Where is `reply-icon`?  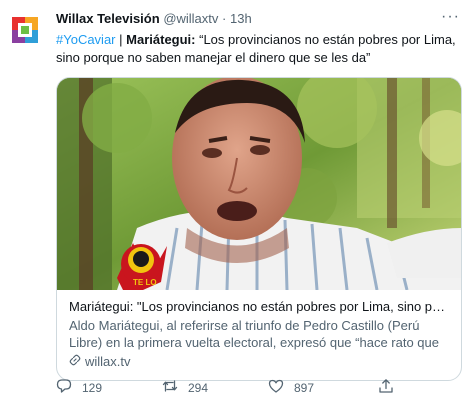 reply-icon is located at coordinates (64, 387).